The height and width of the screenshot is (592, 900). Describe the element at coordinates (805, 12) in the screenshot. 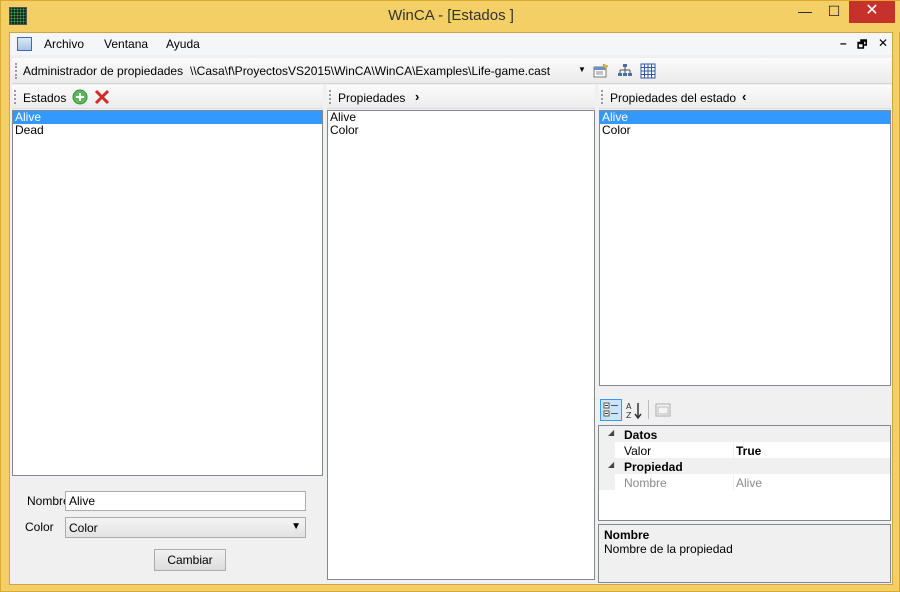

I see `minimize-button: —` at that location.